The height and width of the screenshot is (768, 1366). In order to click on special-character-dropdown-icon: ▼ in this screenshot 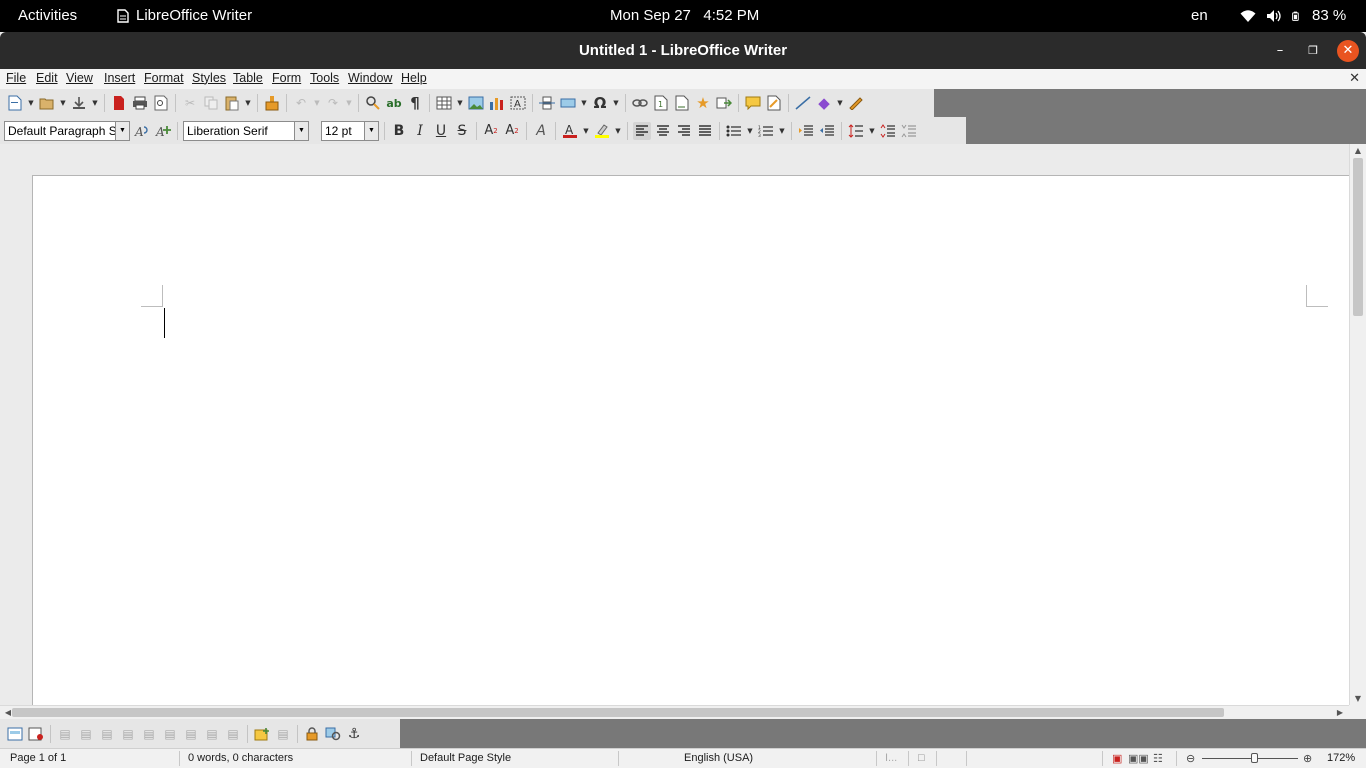, I will do `click(616, 103)`.